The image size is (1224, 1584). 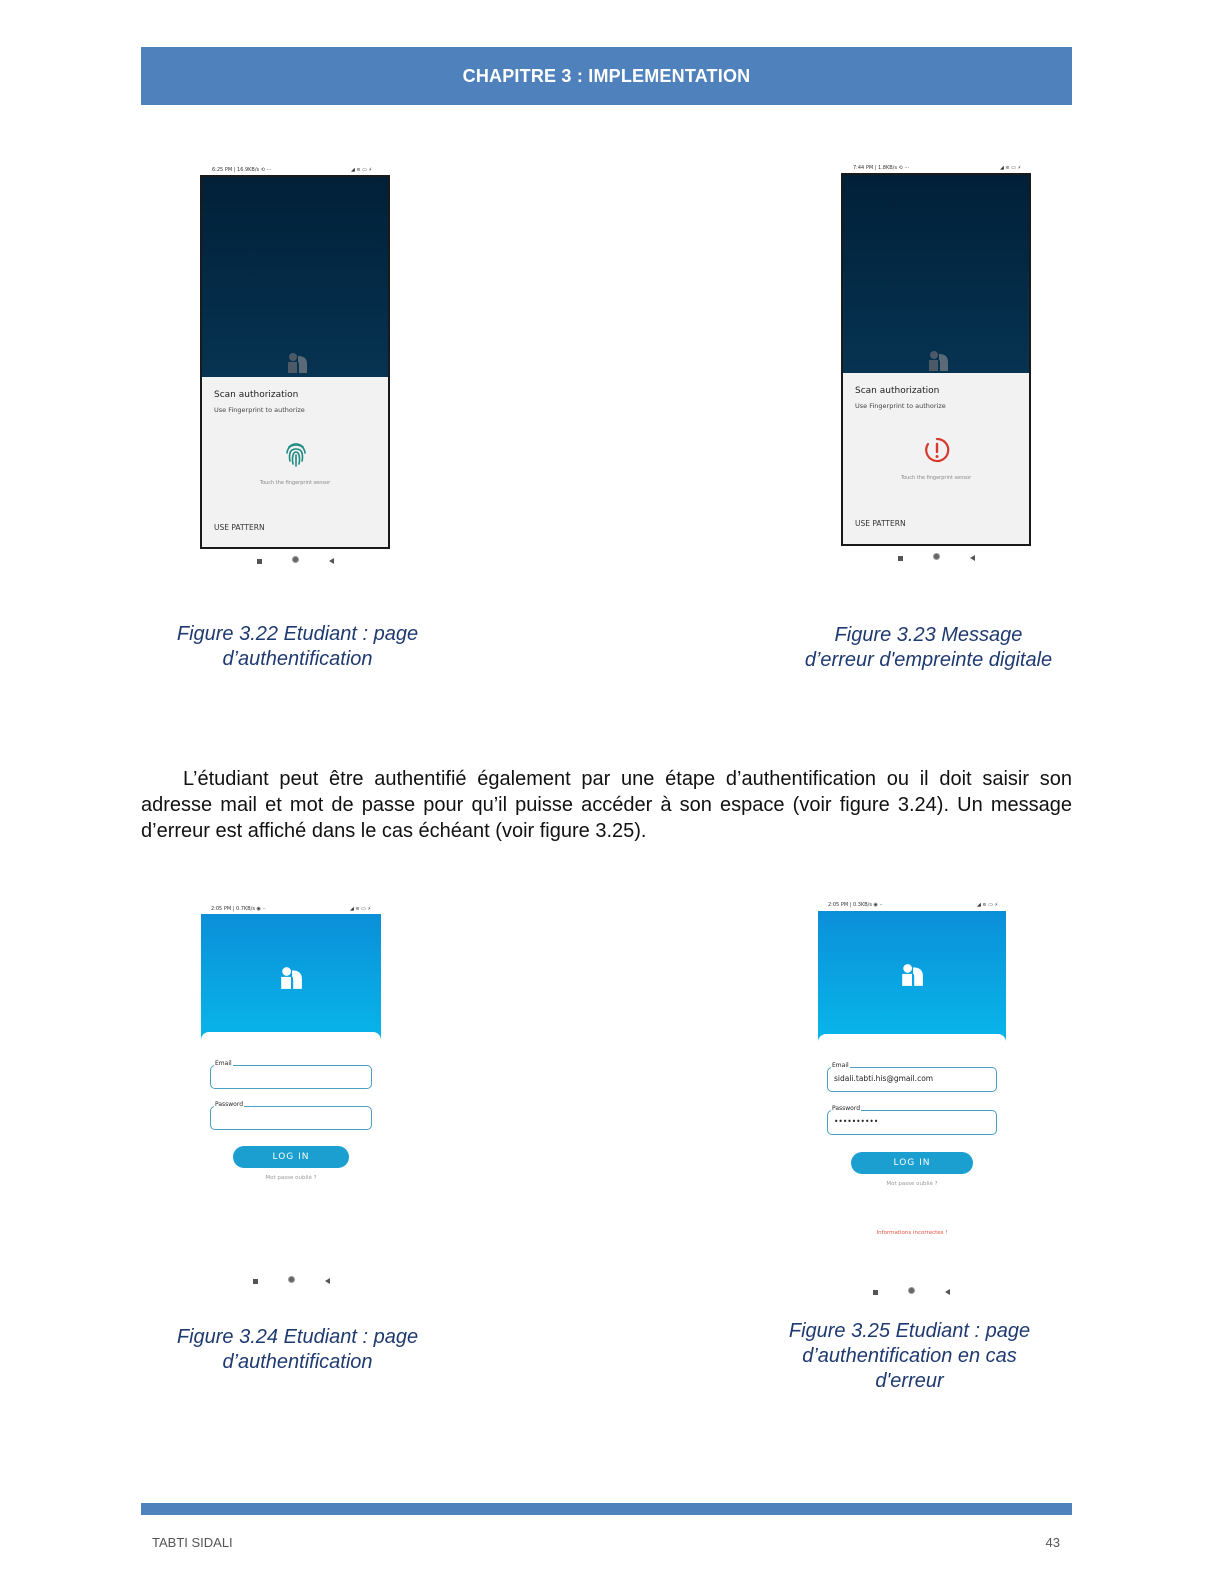 I want to click on phone2-nav-bar, so click(x=936, y=557).